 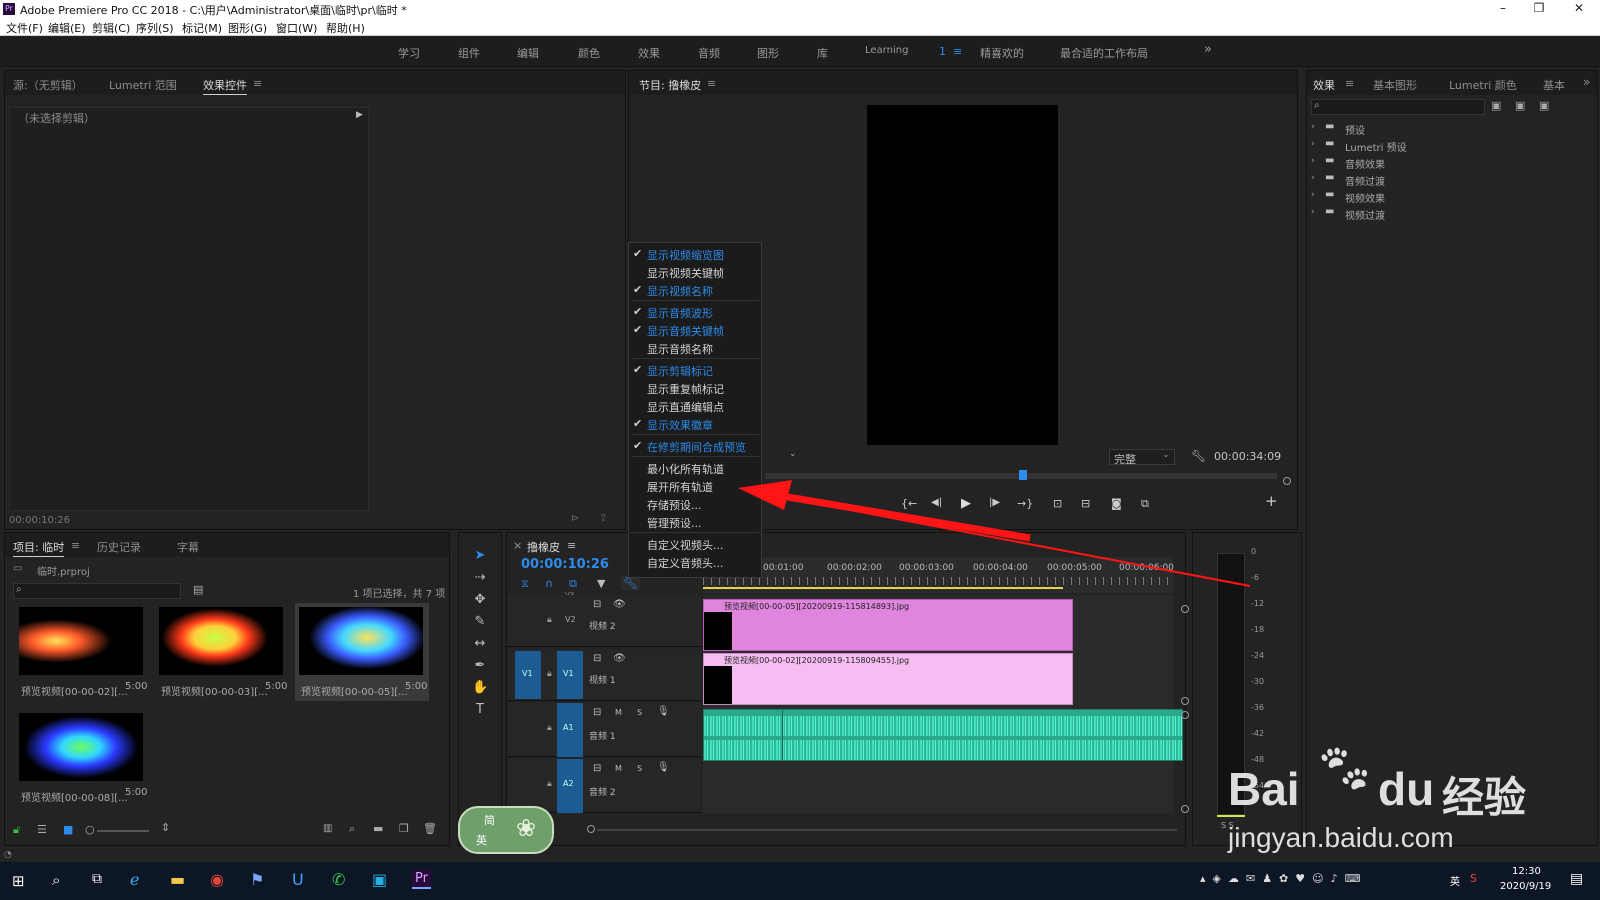 What do you see at coordinates (528, 53) in the screenshot?
I see `workspace-editing: 编辑` at bounding box center [528, 53].